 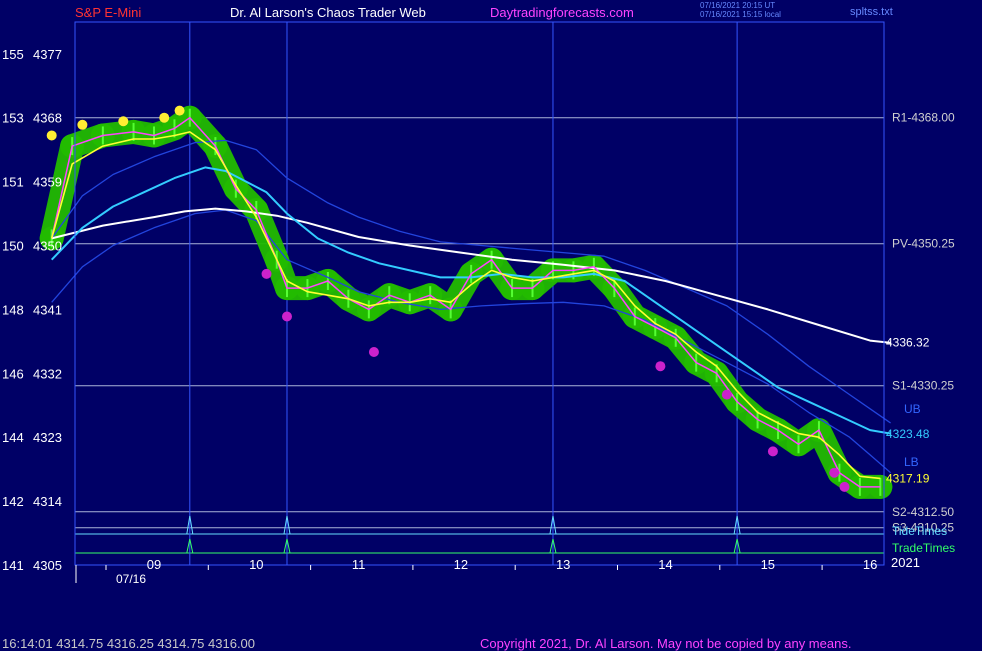 I want to click on y-tick-label-left: 144, so click(x=13, y=437).